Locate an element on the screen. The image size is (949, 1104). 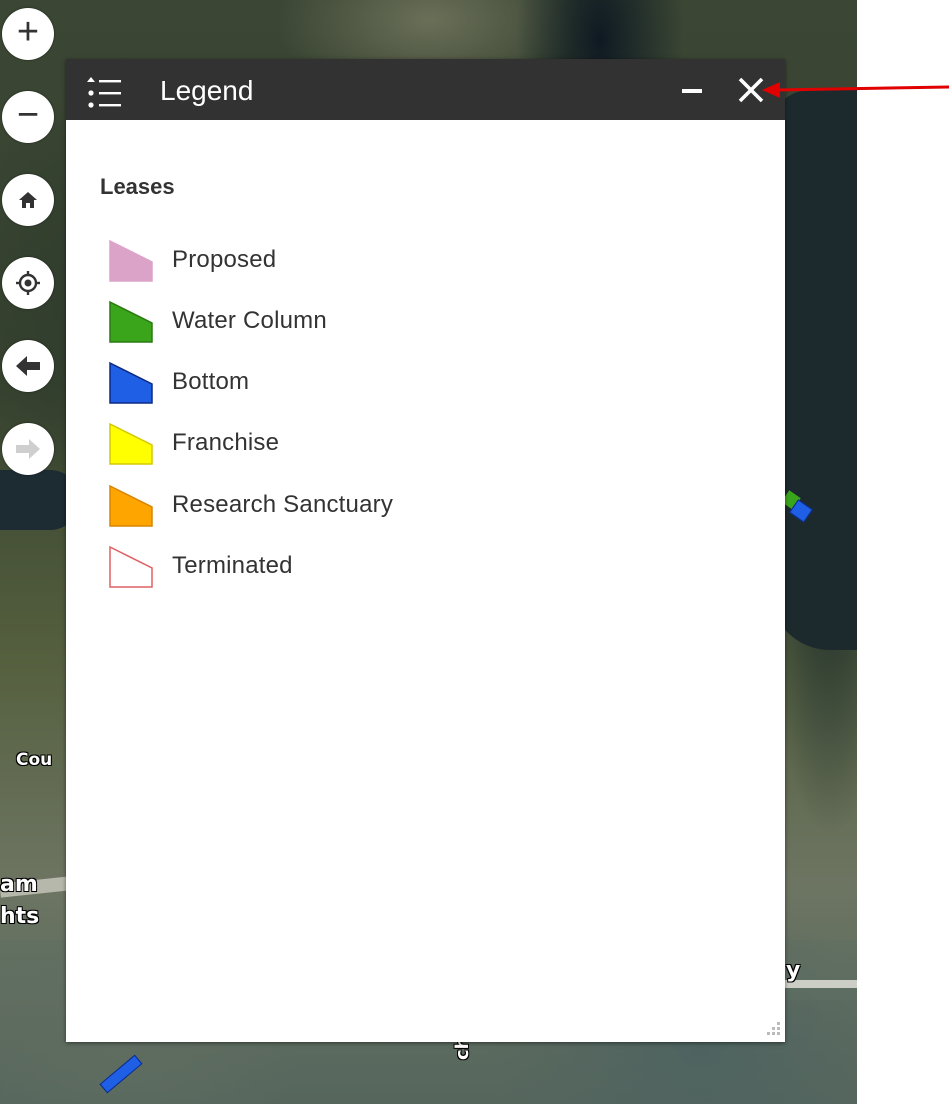
legend-item-water-column: Water Column is located at coordinates (358, 322).